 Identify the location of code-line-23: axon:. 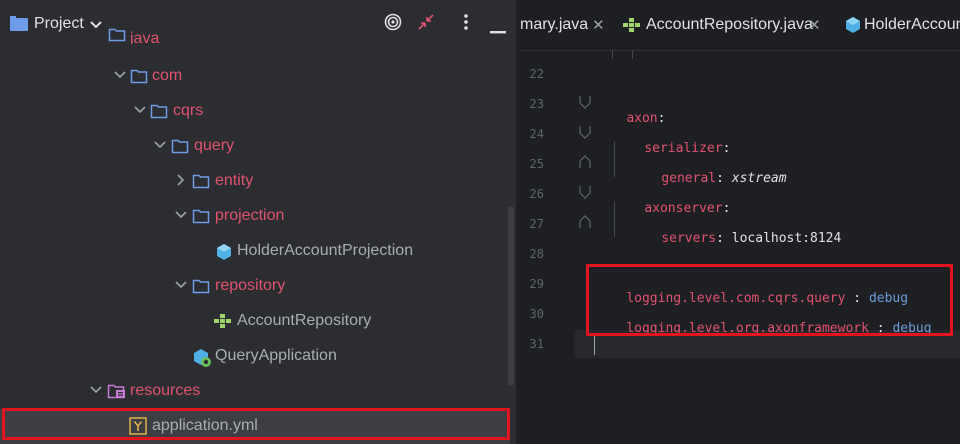
(646, 118).